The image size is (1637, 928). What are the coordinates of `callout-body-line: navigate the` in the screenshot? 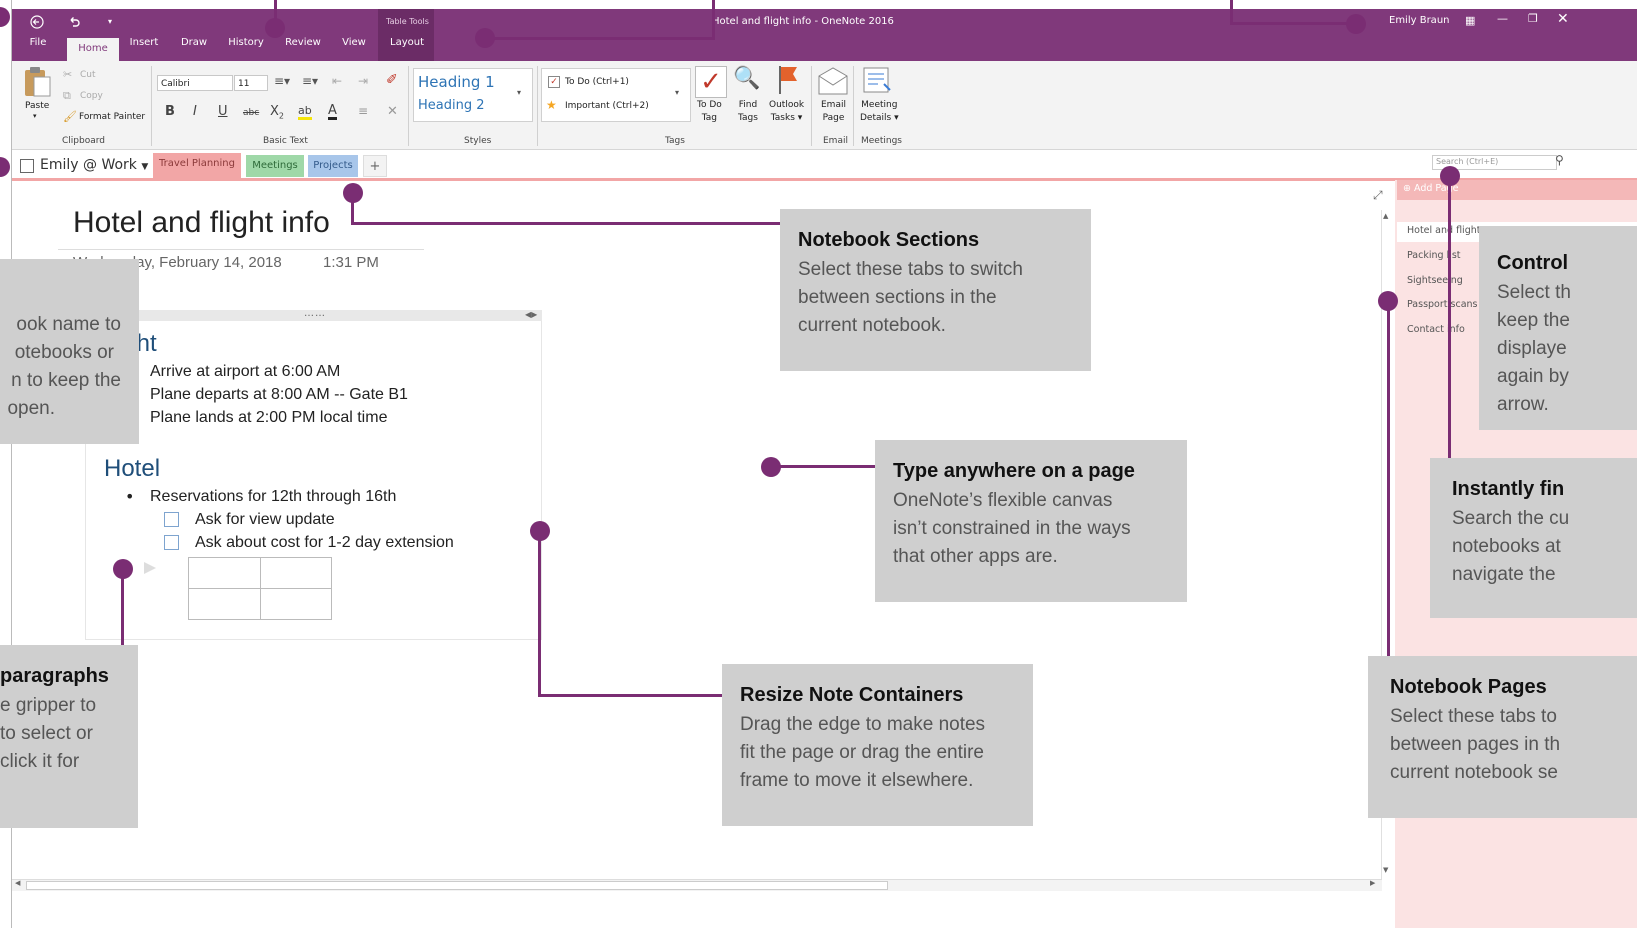 It's located at (1504, 574).